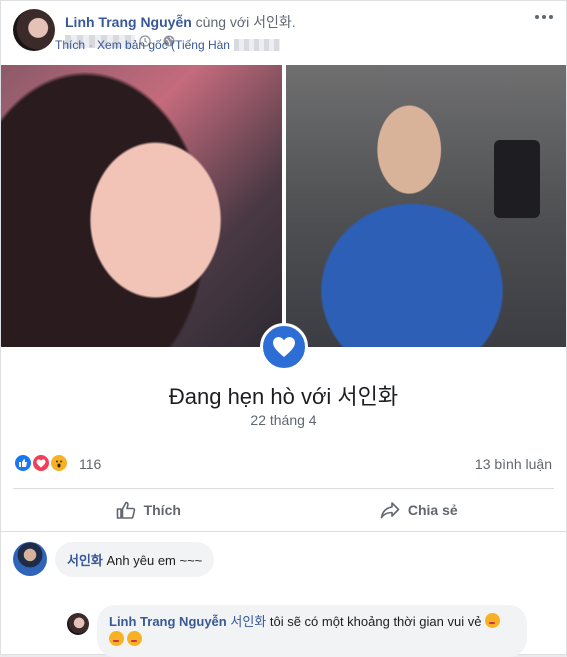  Describe the element at coordinates (517, 179) in the screenshot. I see `phone-shape` at that location.